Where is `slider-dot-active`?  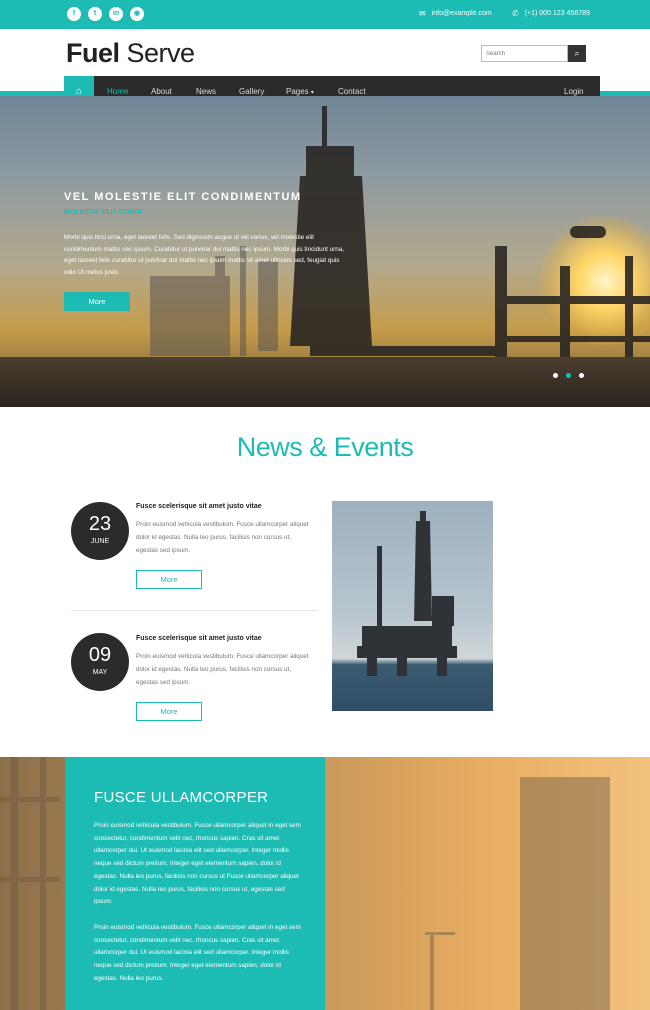
slider-dot-active is located at coordinates (568, 375).